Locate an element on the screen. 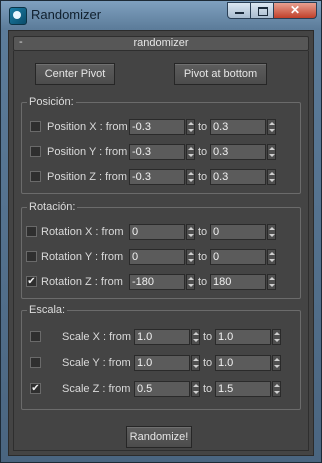 The height and width of the screenshot is (463, 322). position-x-checkbox is located at coordinates (35, 126).